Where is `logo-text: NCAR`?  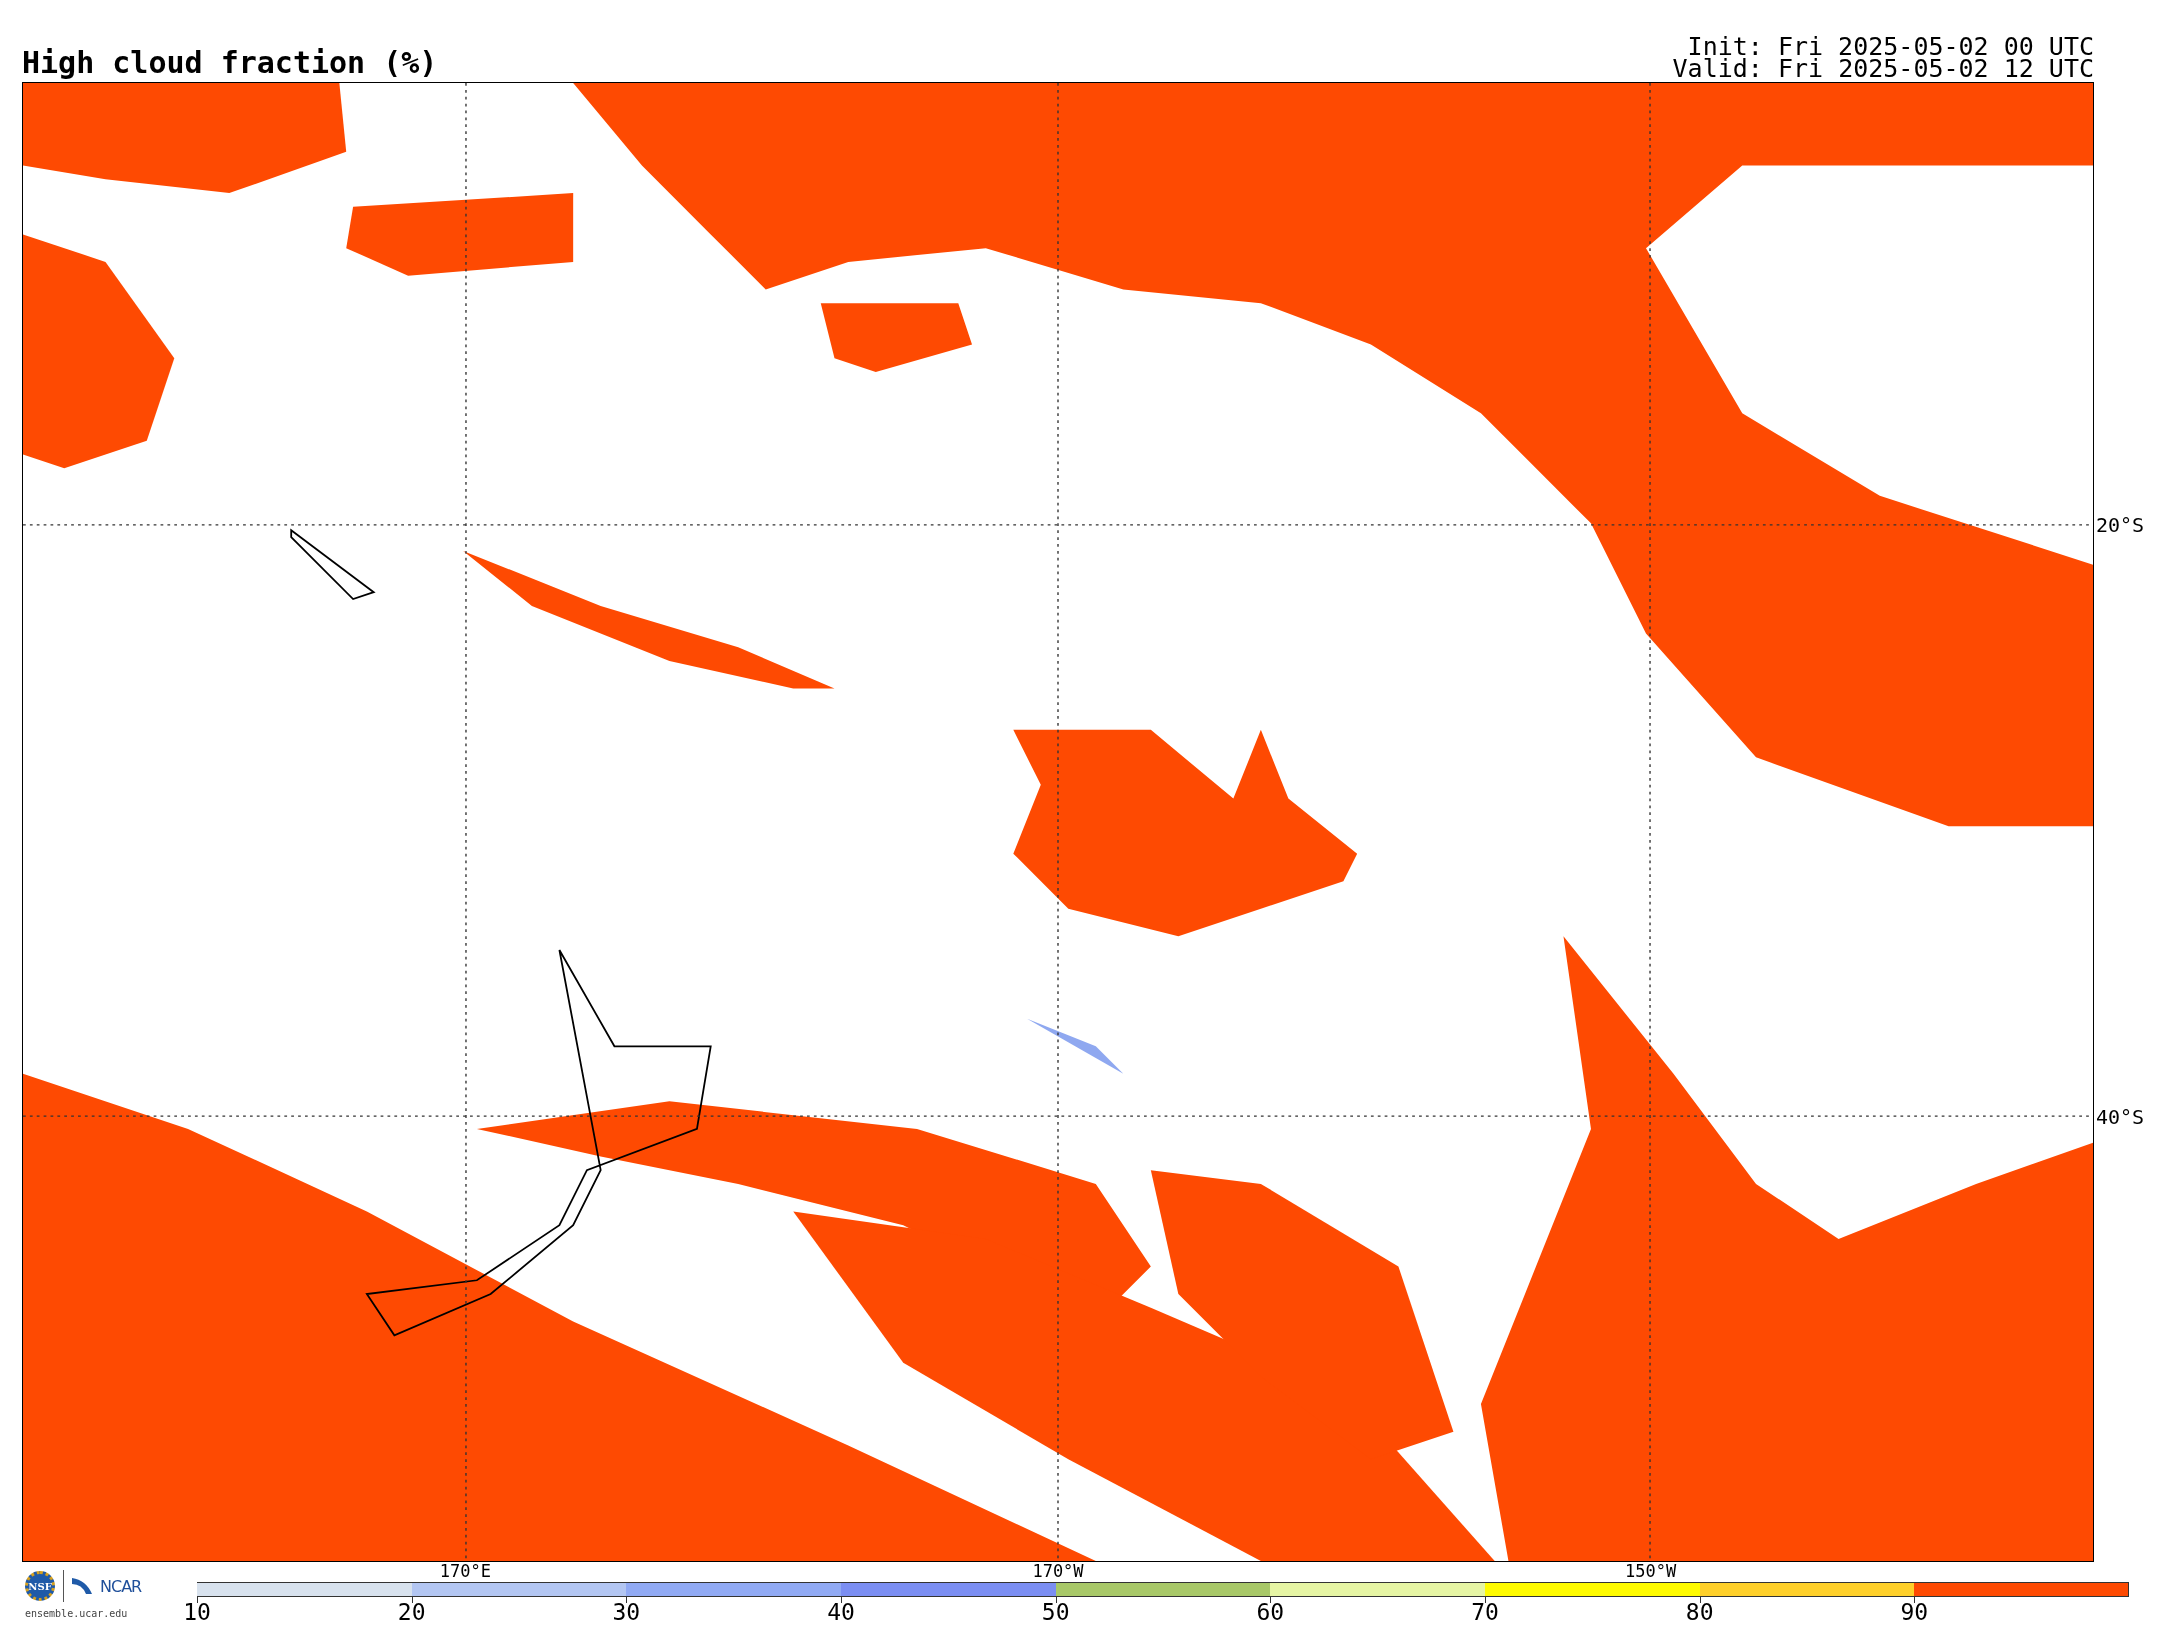 logo-text: NCAR is located at coordinates (121, 1586).